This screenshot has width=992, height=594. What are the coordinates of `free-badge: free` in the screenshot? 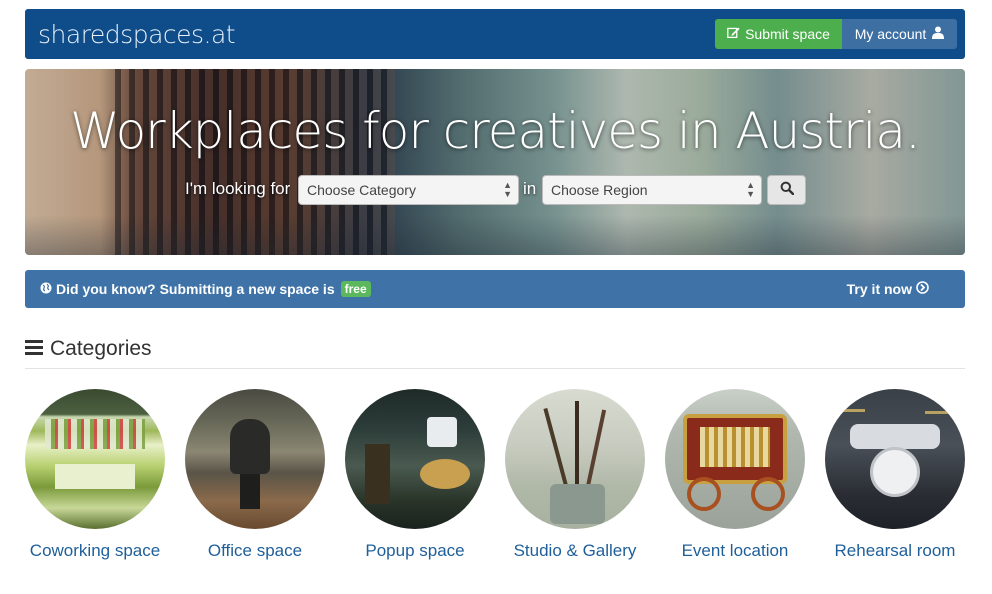 It's located at (355, 289).